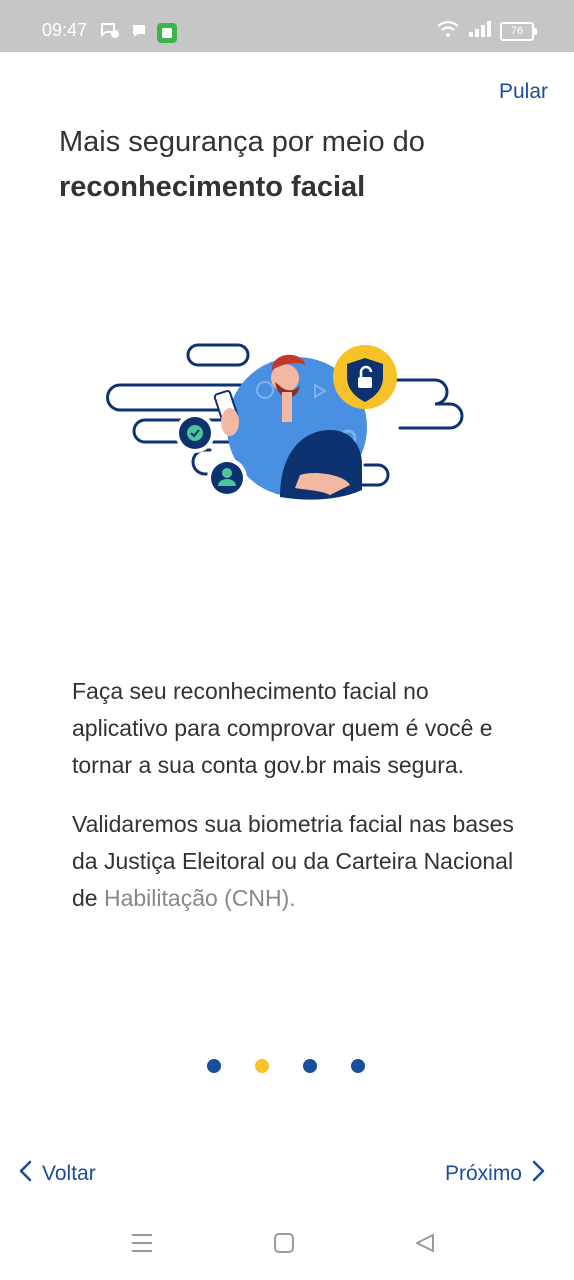 This screenshot has height=1280, width=574. I want to click on status-right: 76, so click(486, 31).